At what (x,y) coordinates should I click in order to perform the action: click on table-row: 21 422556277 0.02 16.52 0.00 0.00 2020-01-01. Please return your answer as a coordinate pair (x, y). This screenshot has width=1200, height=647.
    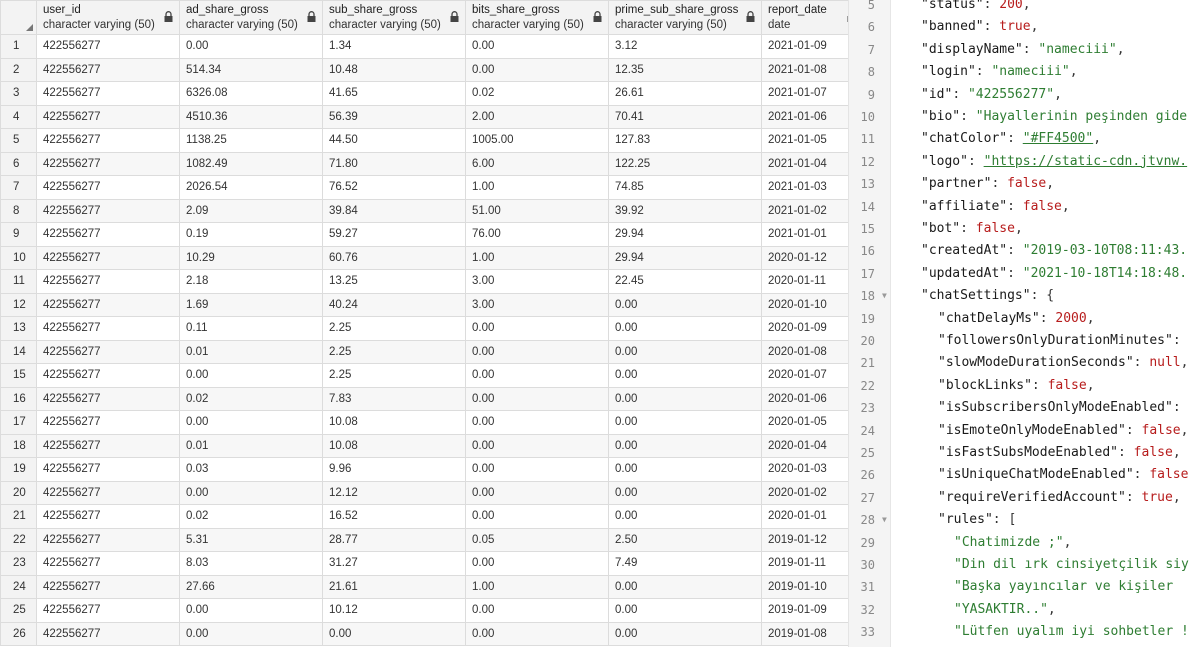
    Looking at the image, I should click on (424, 516).